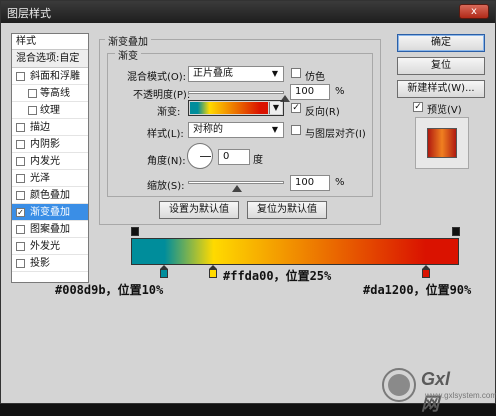 This screenshot has height=416, width=496. Describe the element at coordinates (418, 107) in the screenshot. I see `preview-checkbox: ✓` at that location.